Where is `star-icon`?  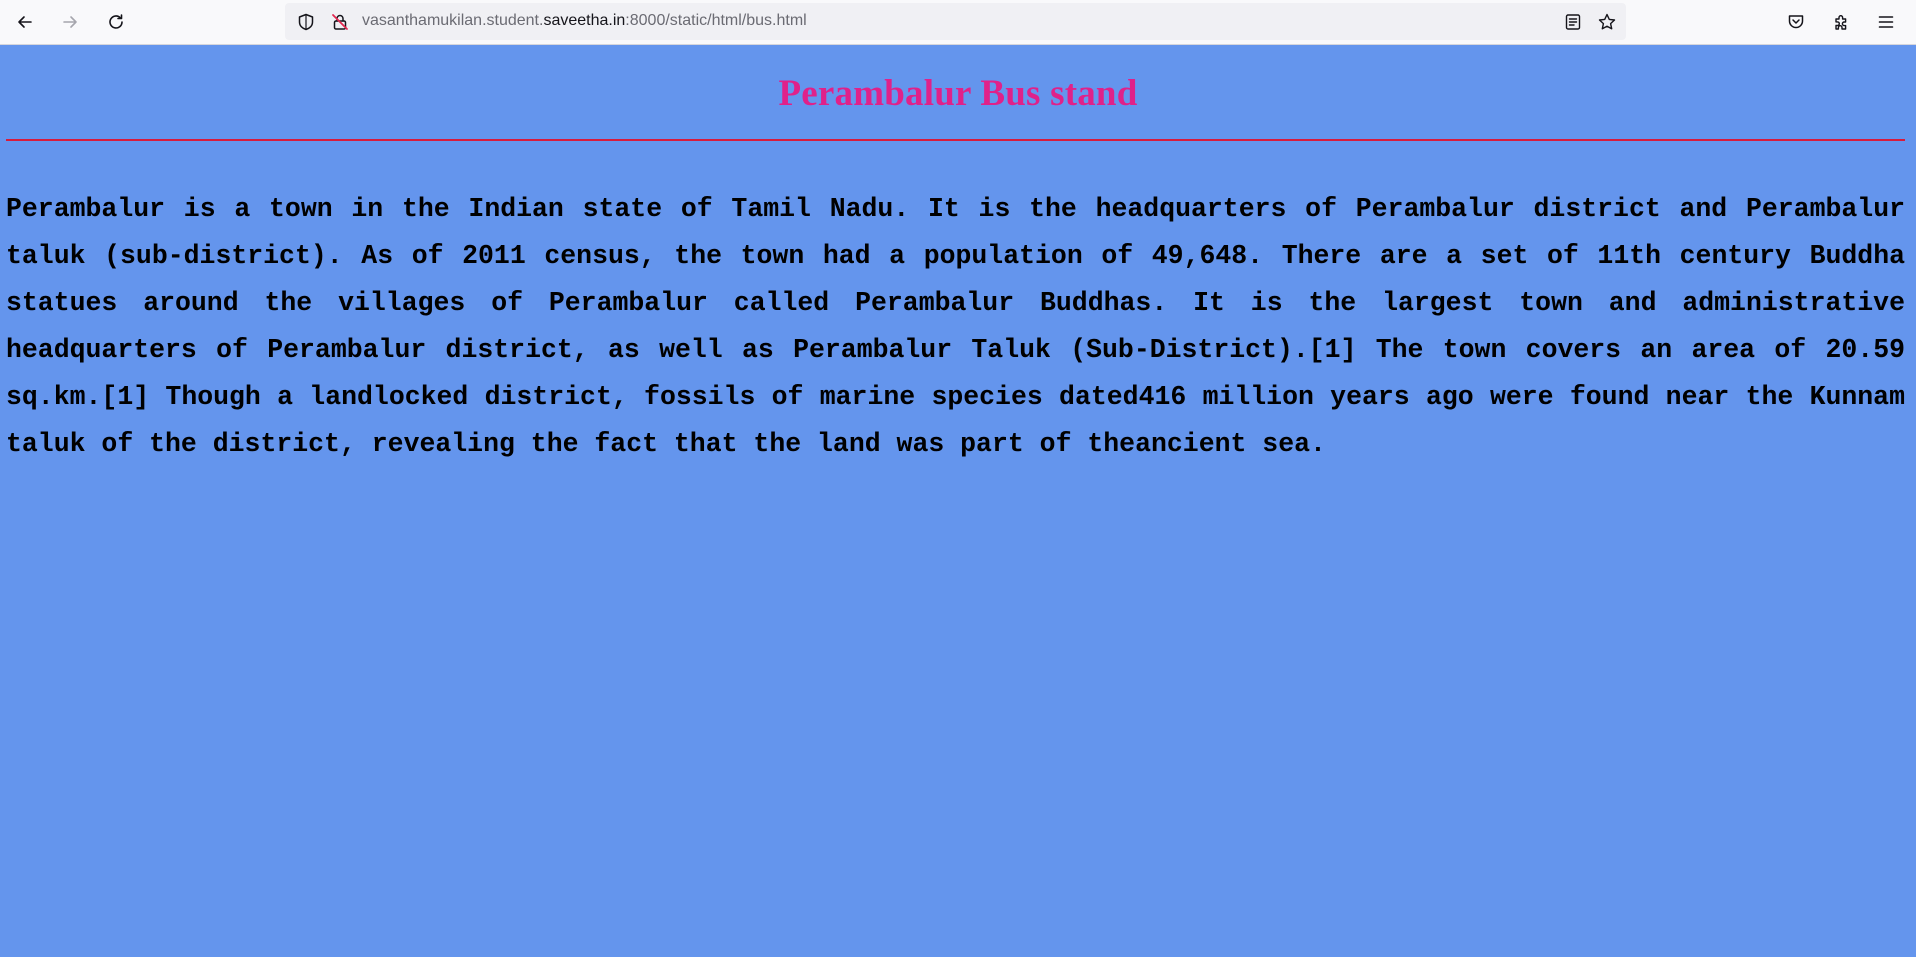 star-icon is located at coordinates (1607, 21).